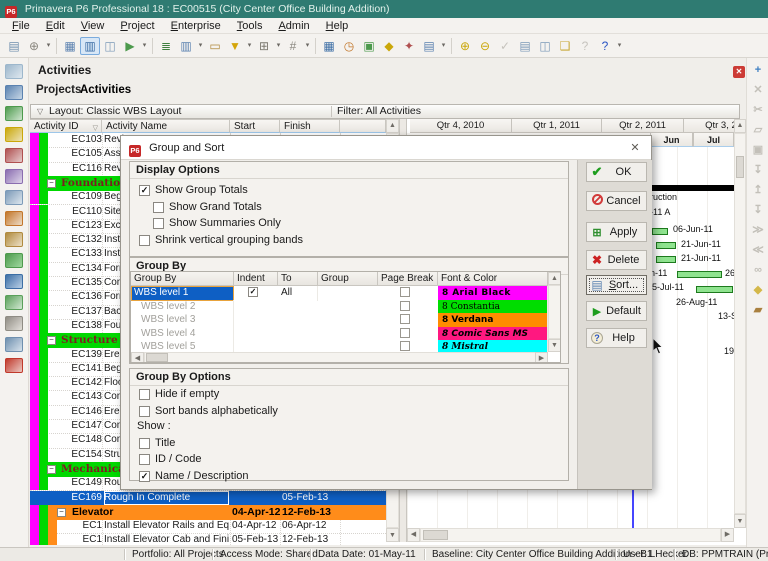 The image size is (768, 561). I want to click on resources-icon, so click(14, 113).